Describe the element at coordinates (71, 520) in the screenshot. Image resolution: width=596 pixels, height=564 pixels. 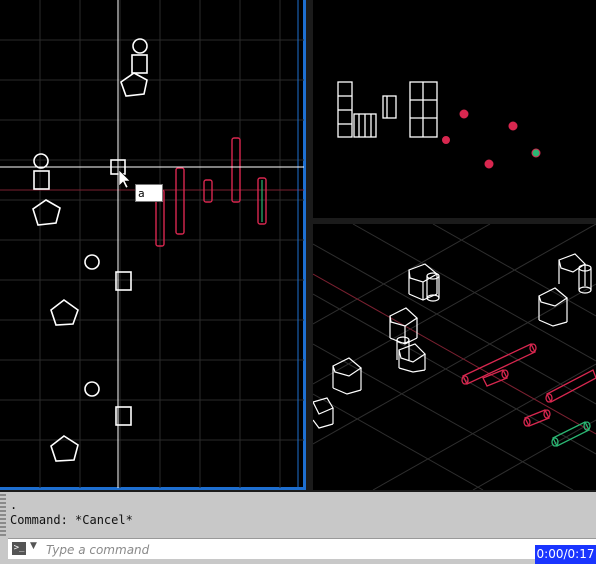
I see `command-history-line: Command: *Cancel*` at that location.